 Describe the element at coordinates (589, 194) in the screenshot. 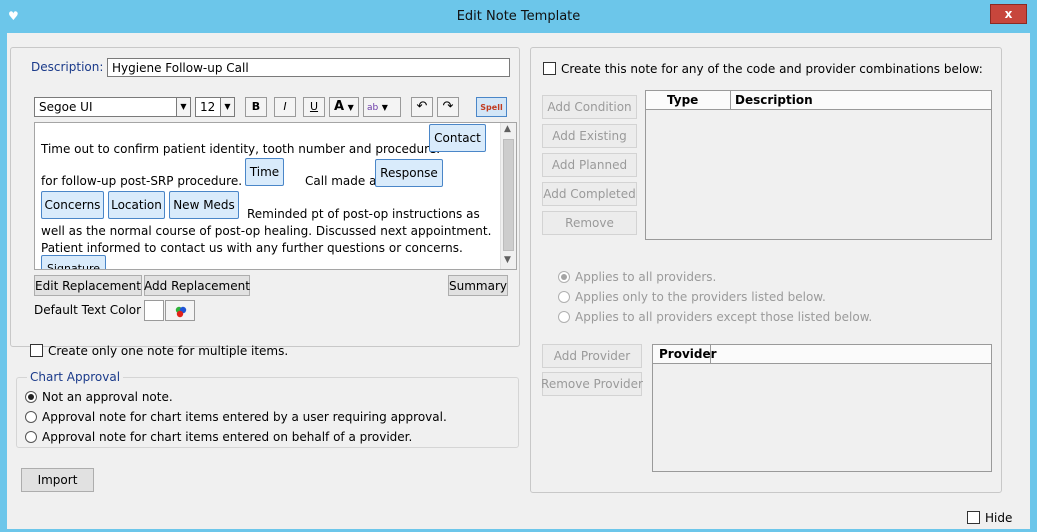

I see `add-completed-button: Add Completed` at that location.